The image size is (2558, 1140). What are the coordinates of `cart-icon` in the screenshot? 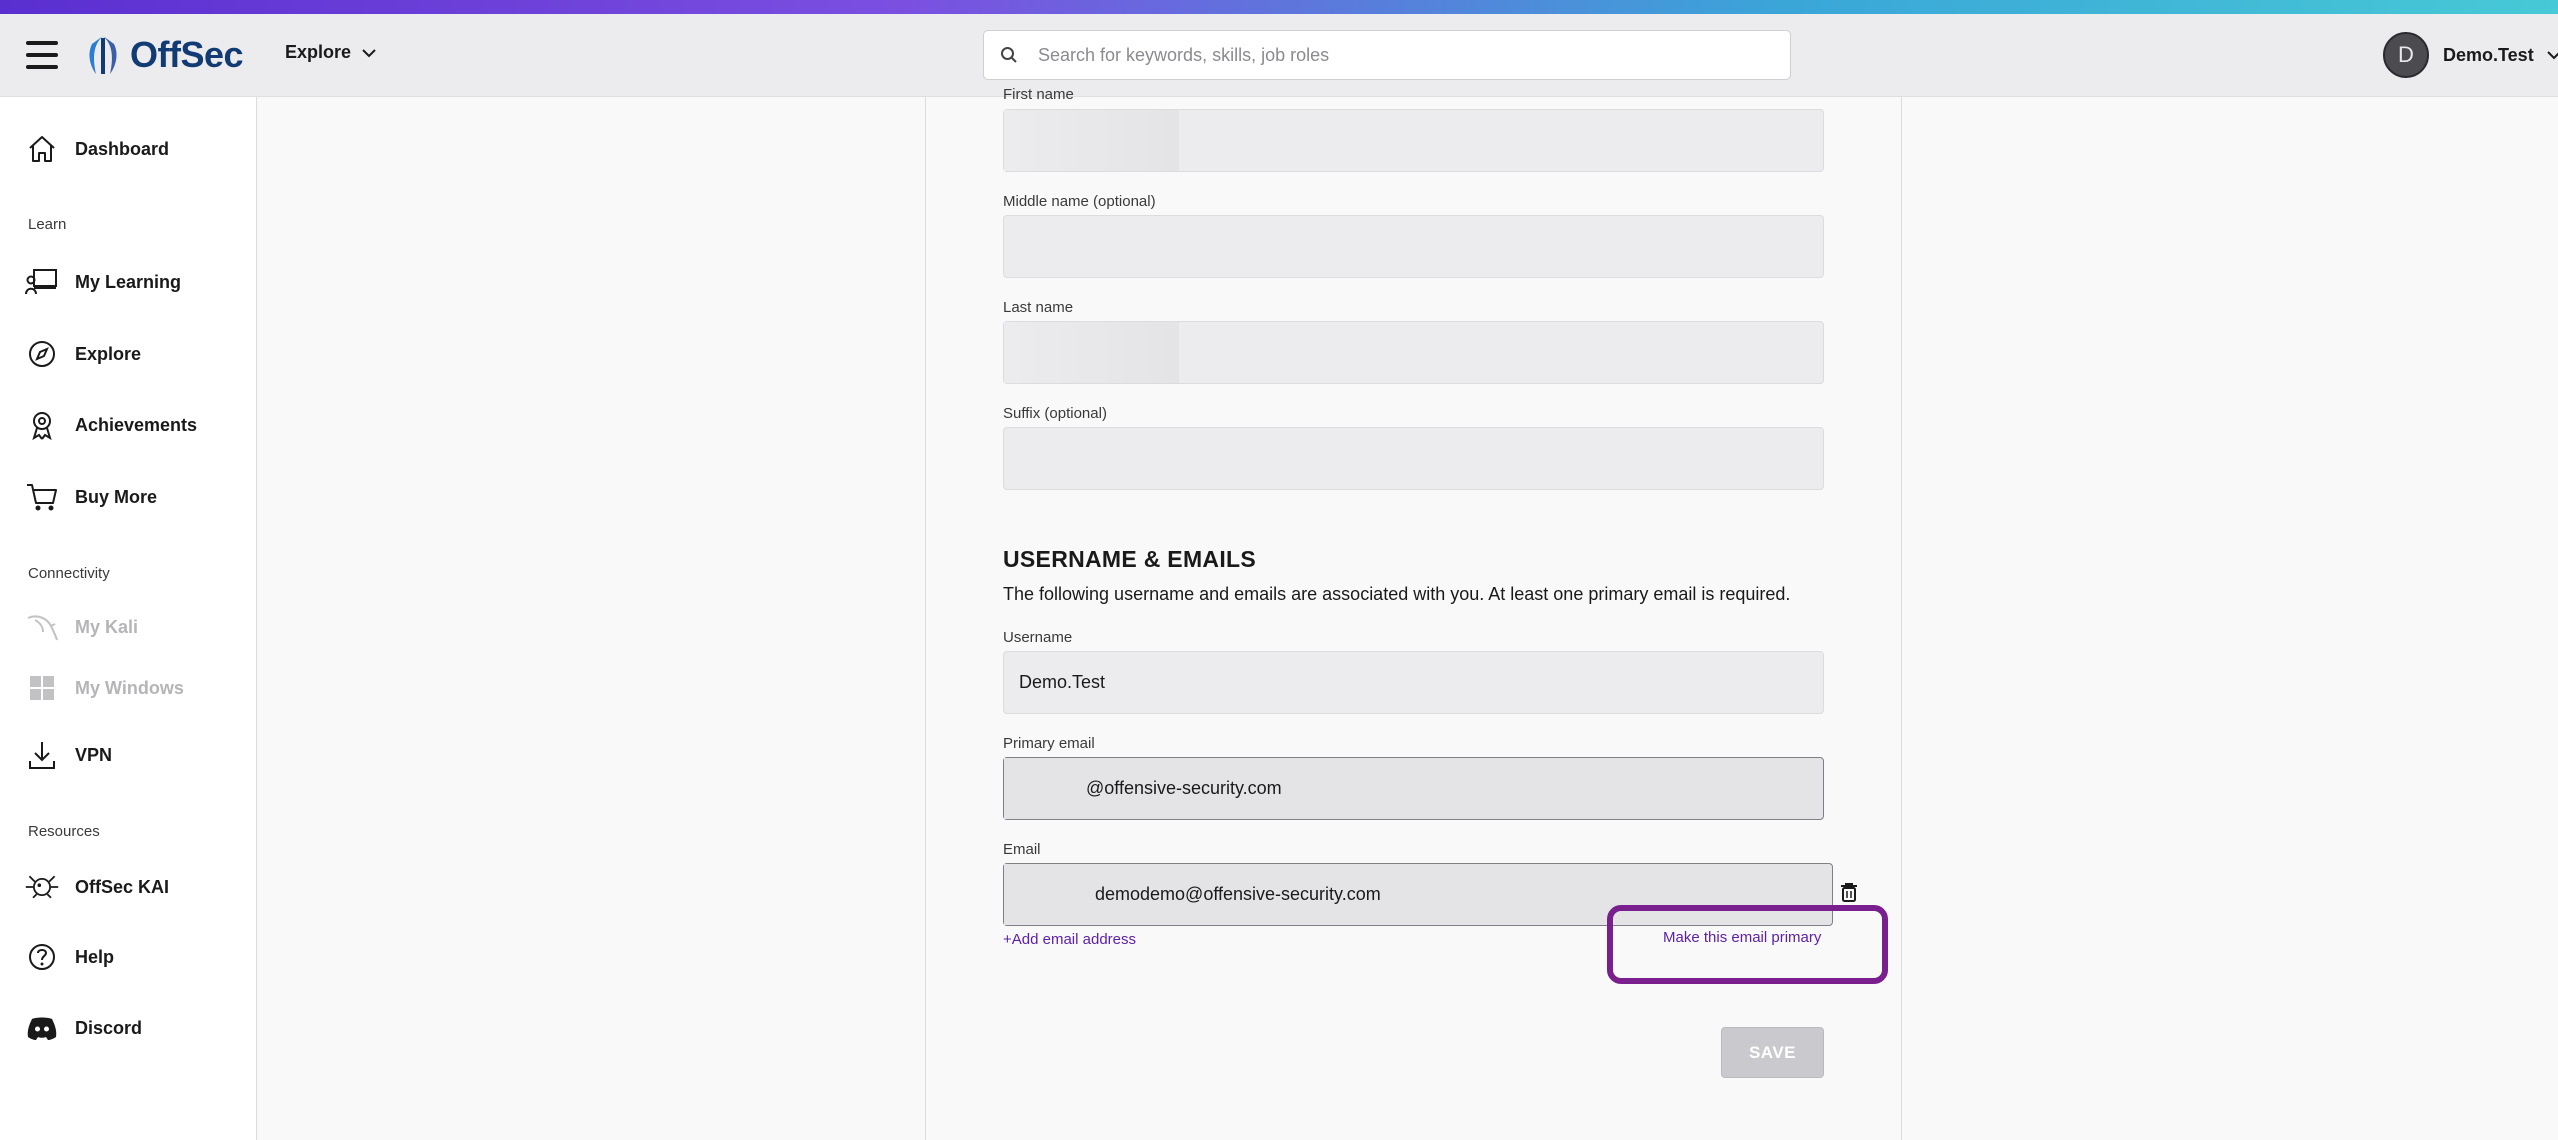 It's located at (42, 497).